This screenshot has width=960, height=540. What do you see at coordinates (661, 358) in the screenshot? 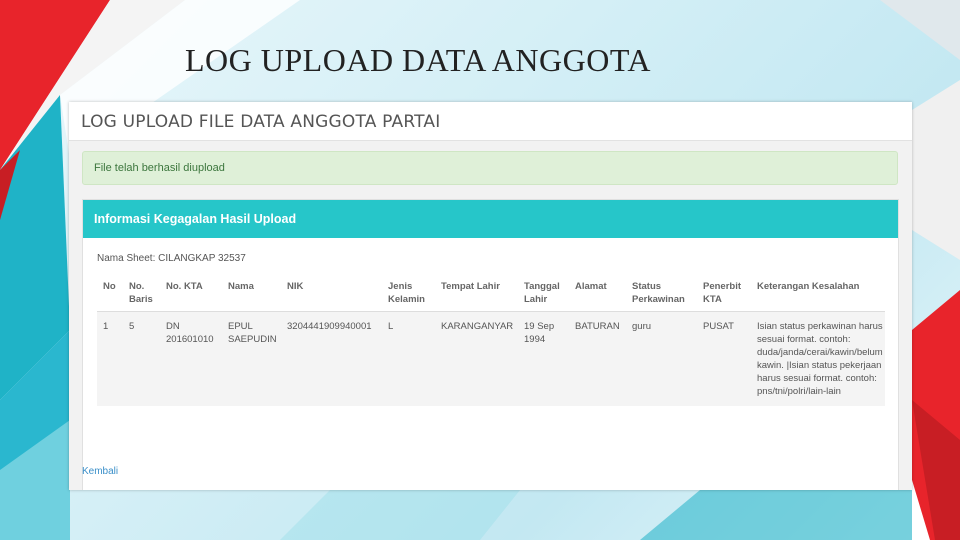
I see `table-cell: guru` at bounding box center [661, 358].